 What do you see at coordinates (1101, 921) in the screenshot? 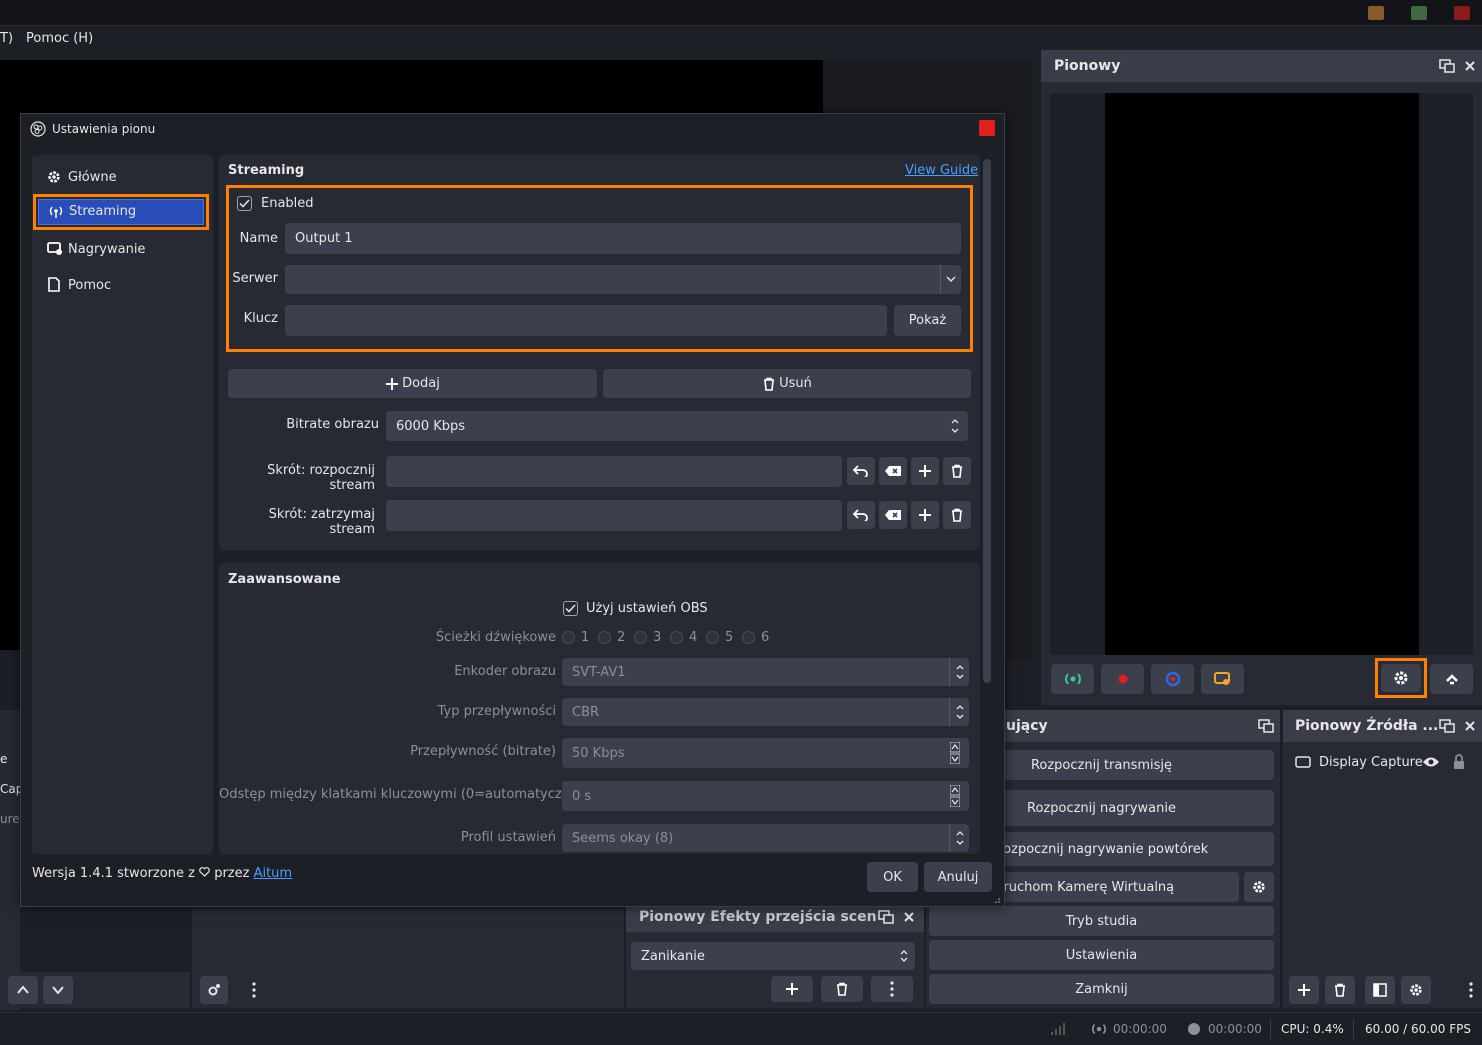
I see `studio-mode-button: Tryb studia` at bounding box center [1101, 921].